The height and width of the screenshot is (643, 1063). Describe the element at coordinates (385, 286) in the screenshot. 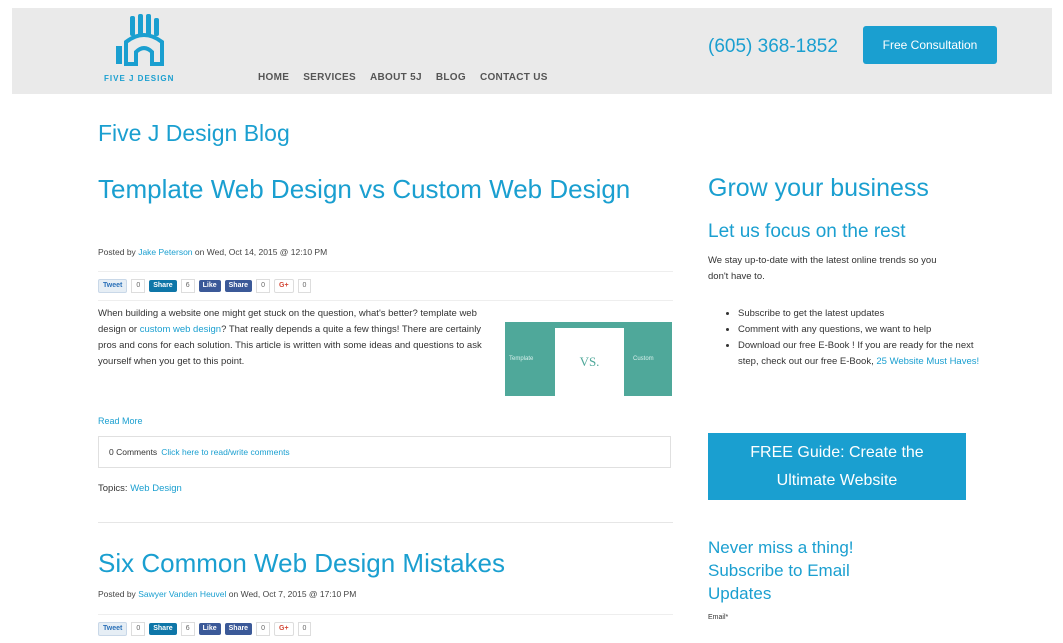

I see `share-bar: Tweet 0 Share 6 Like Share 0 G+ 0` at that location.